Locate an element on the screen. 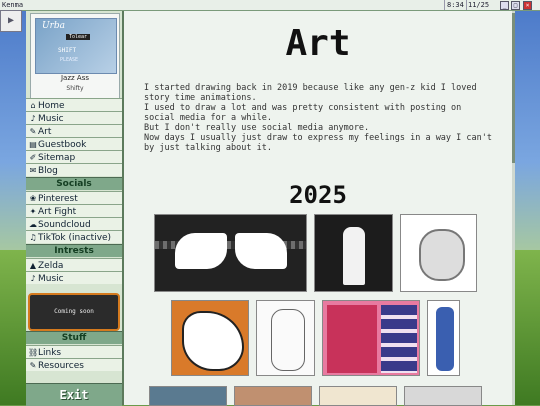 The width and height of the screenshot is (540, 406). section-label: Intrests is located at coordinates (74, 251).